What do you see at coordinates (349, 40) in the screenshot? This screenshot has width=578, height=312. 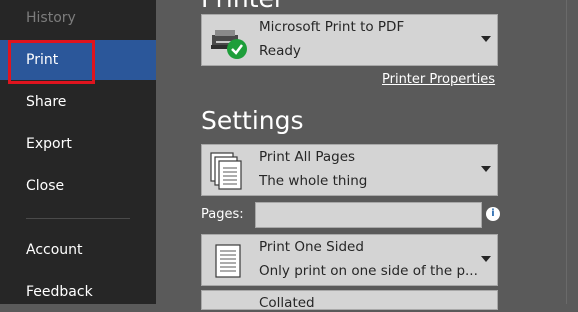 I see `printer-dropdown: Microsoft Print to PDF Ready` at bounding box center [349, 40].